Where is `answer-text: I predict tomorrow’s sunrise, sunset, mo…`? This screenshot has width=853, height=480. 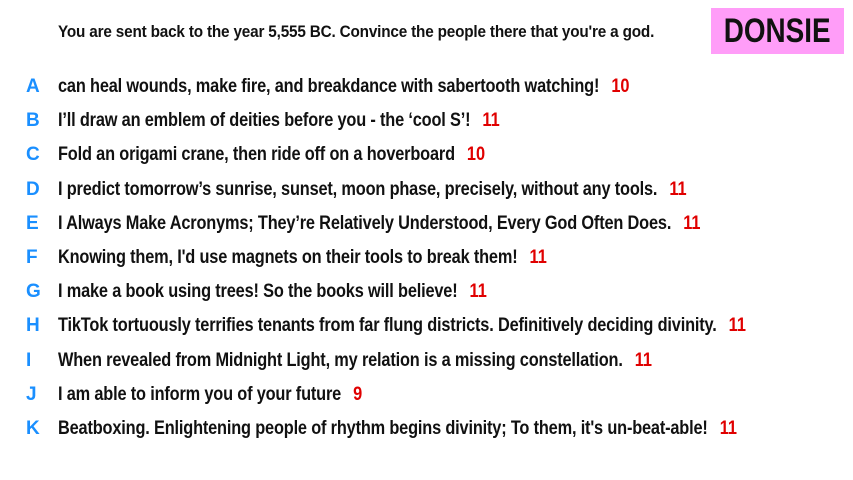
answer-text: I predict tomorrow’s sunrise, sunset, mo… is located at coordinates (358, 189).